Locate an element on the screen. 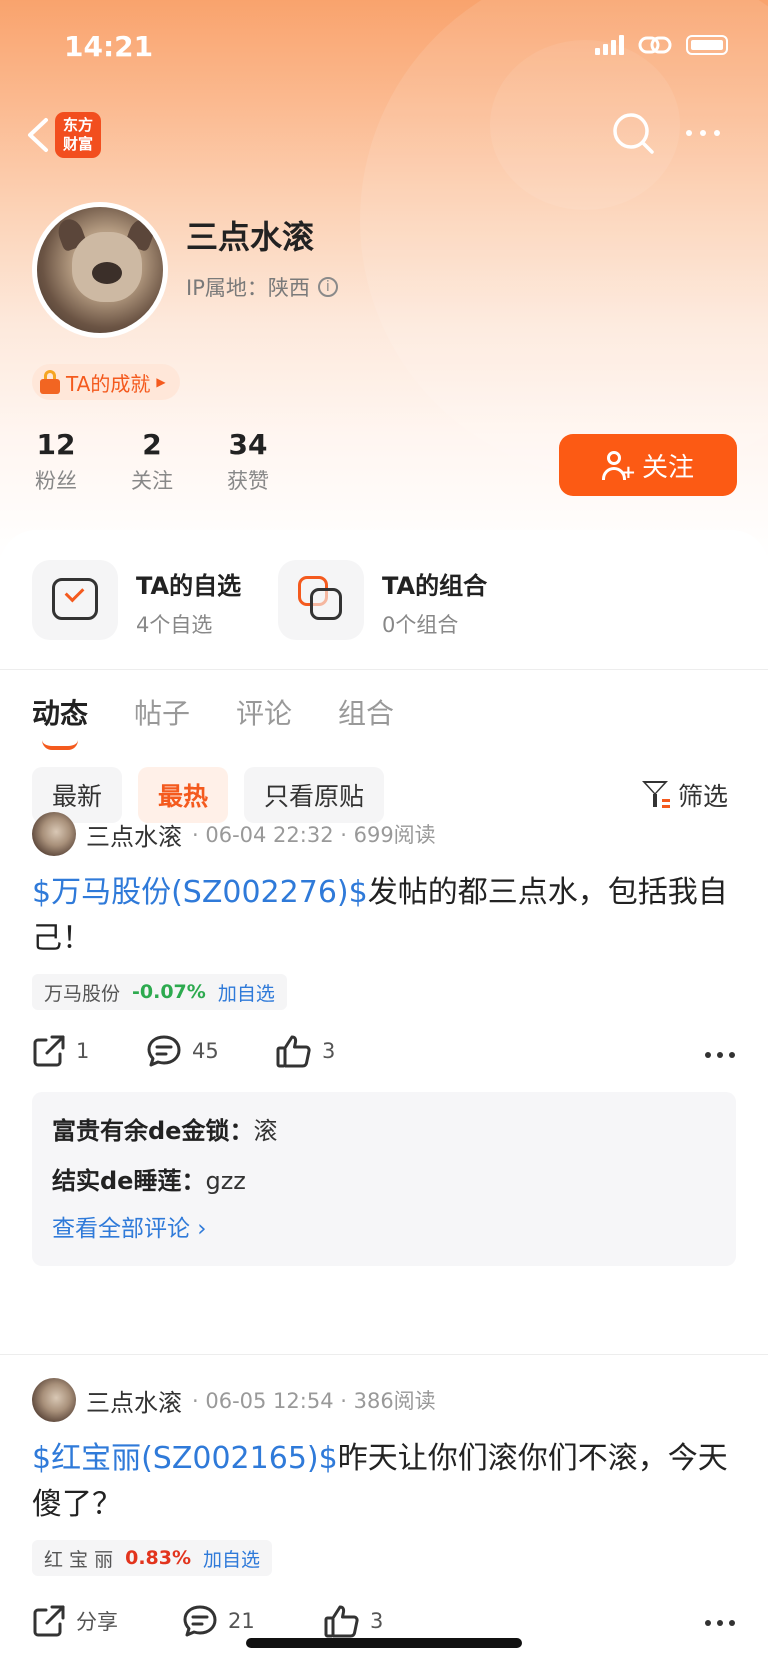 Image resolution: width=768 pixels, height=1663 pixels. checkbox-icon is located at coordinates (75, 599).